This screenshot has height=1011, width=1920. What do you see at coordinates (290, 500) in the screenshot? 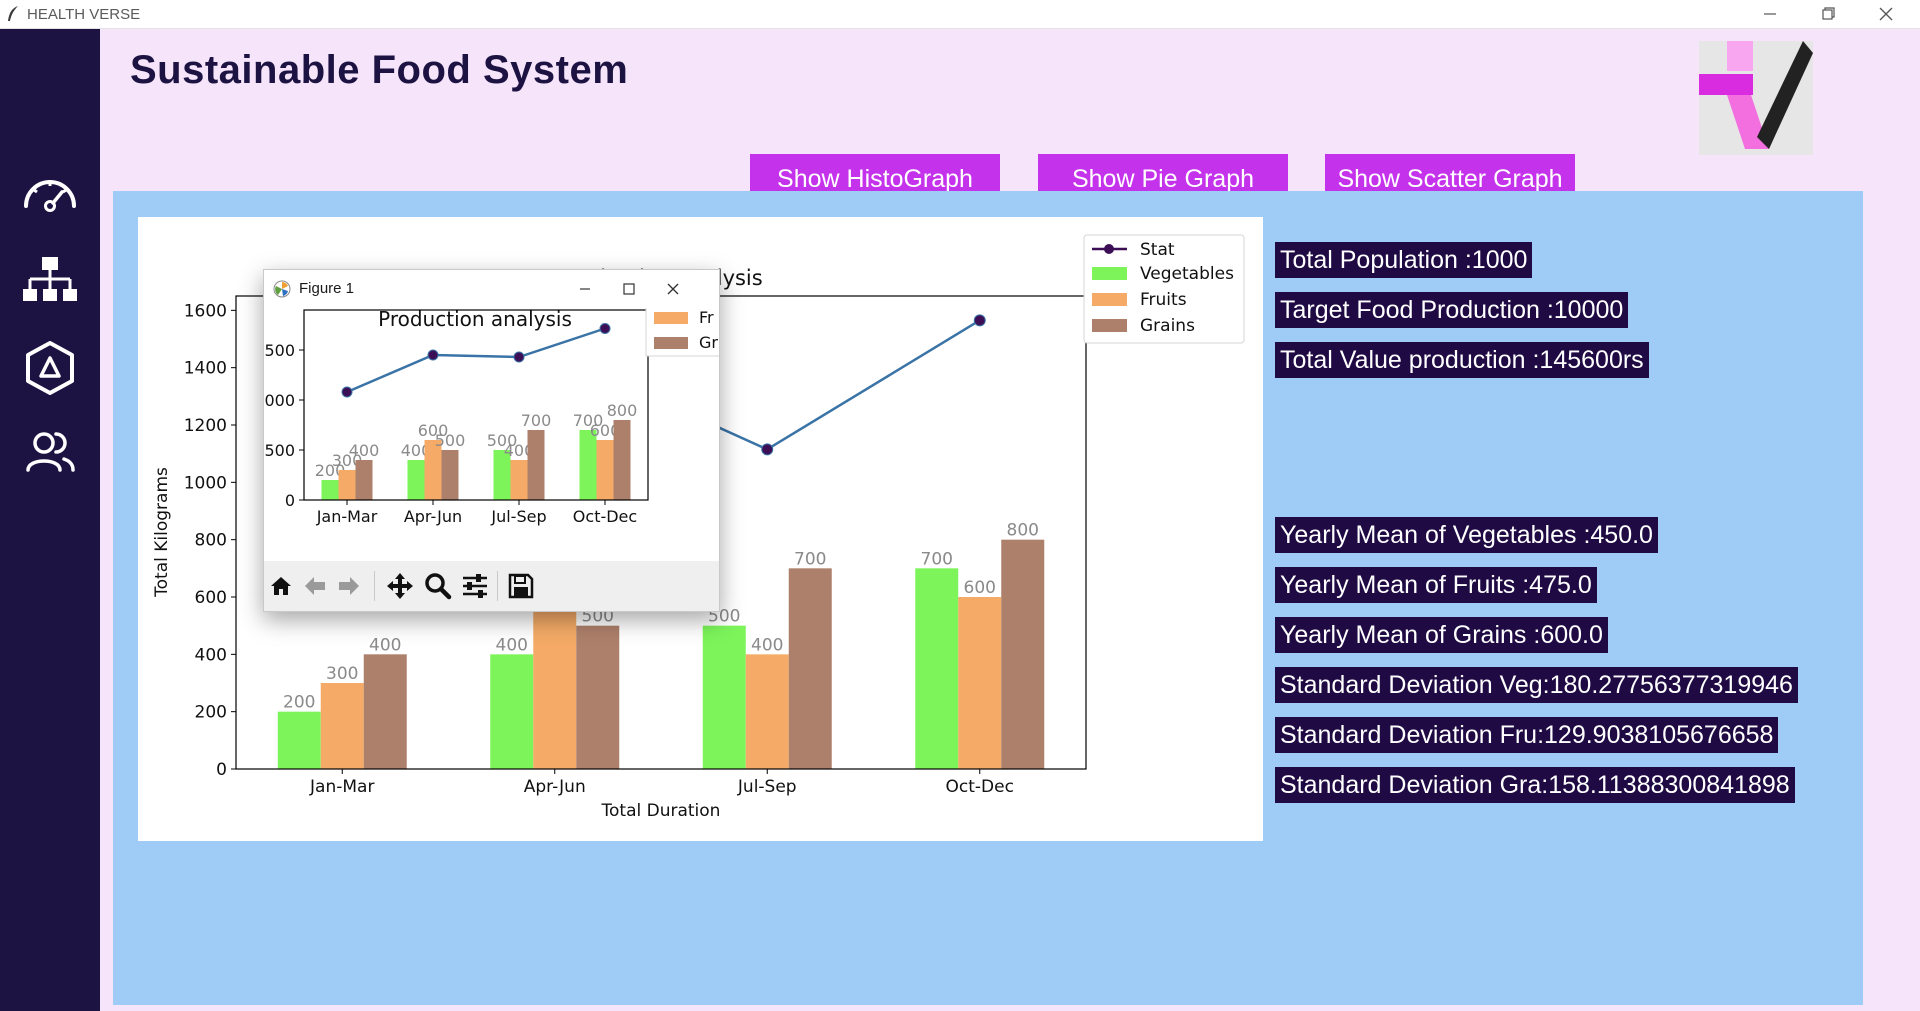
I see `y-tick-label: 0` at bounding box center [290, 500].